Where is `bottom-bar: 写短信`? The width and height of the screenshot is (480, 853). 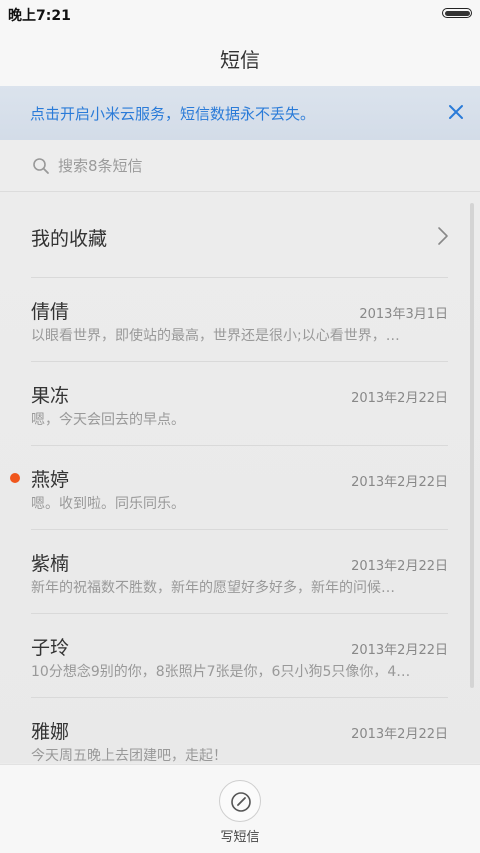
bottom-bar: 写短信 is located at coordinates (240, 808).